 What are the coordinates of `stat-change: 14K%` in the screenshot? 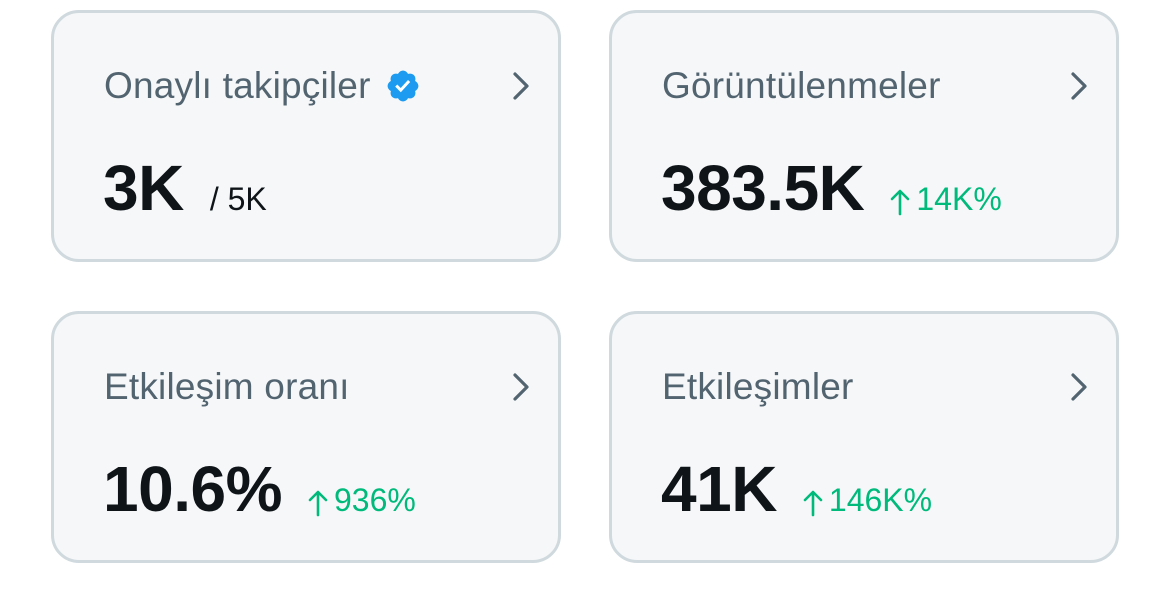 It's located at (946, 199).